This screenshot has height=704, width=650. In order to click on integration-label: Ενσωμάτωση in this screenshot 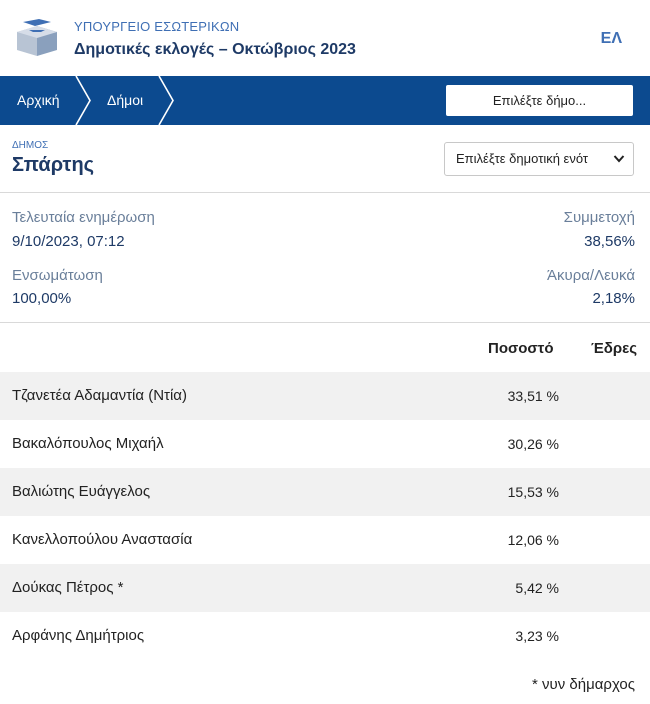, I will do `click(57, 275)`.